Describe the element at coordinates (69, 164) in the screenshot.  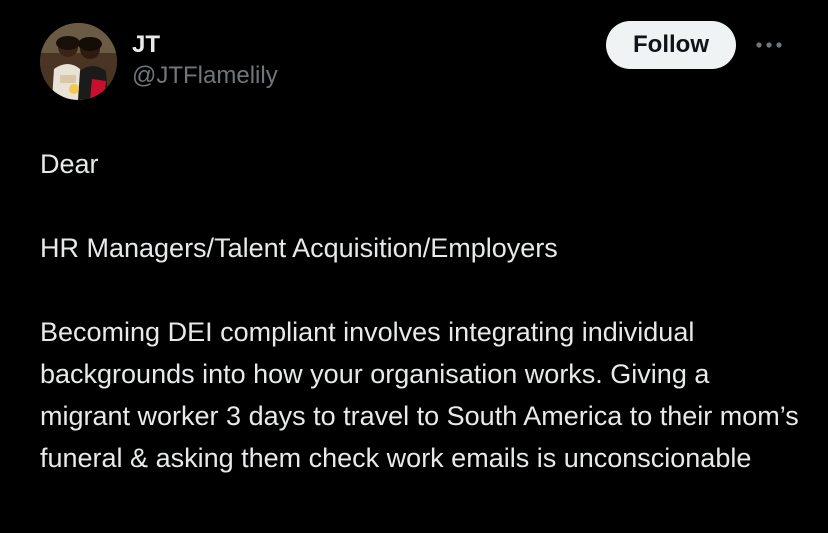
I see `post-greeting: Dear` at that location.